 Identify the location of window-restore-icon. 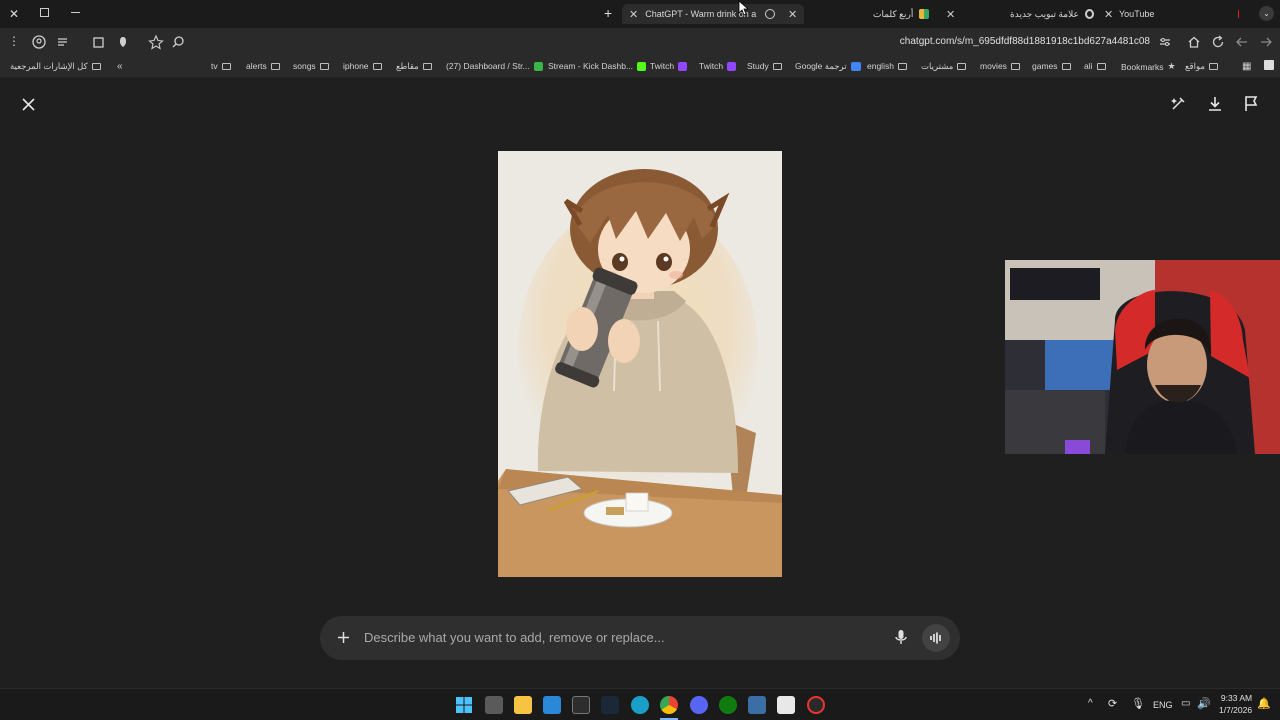
(44, 12).